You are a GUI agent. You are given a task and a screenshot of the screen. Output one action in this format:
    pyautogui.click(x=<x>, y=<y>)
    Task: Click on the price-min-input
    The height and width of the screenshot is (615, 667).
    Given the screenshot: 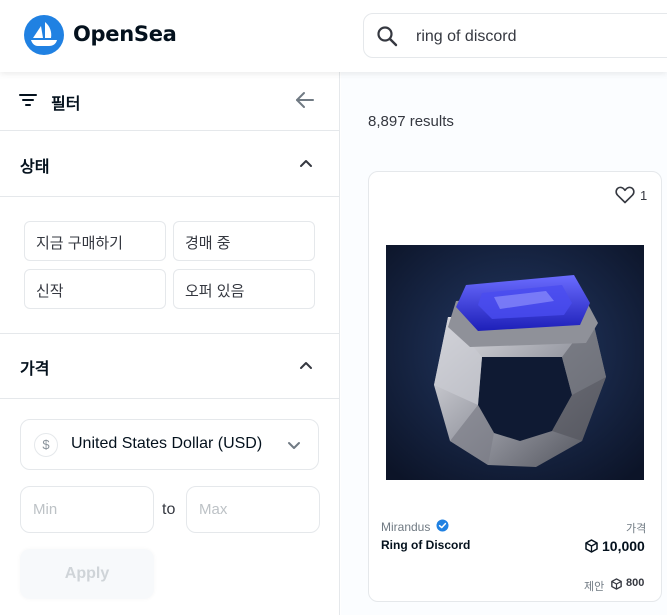 What is the action you would take?
    pyautogui.click(x=87, y=509)
    